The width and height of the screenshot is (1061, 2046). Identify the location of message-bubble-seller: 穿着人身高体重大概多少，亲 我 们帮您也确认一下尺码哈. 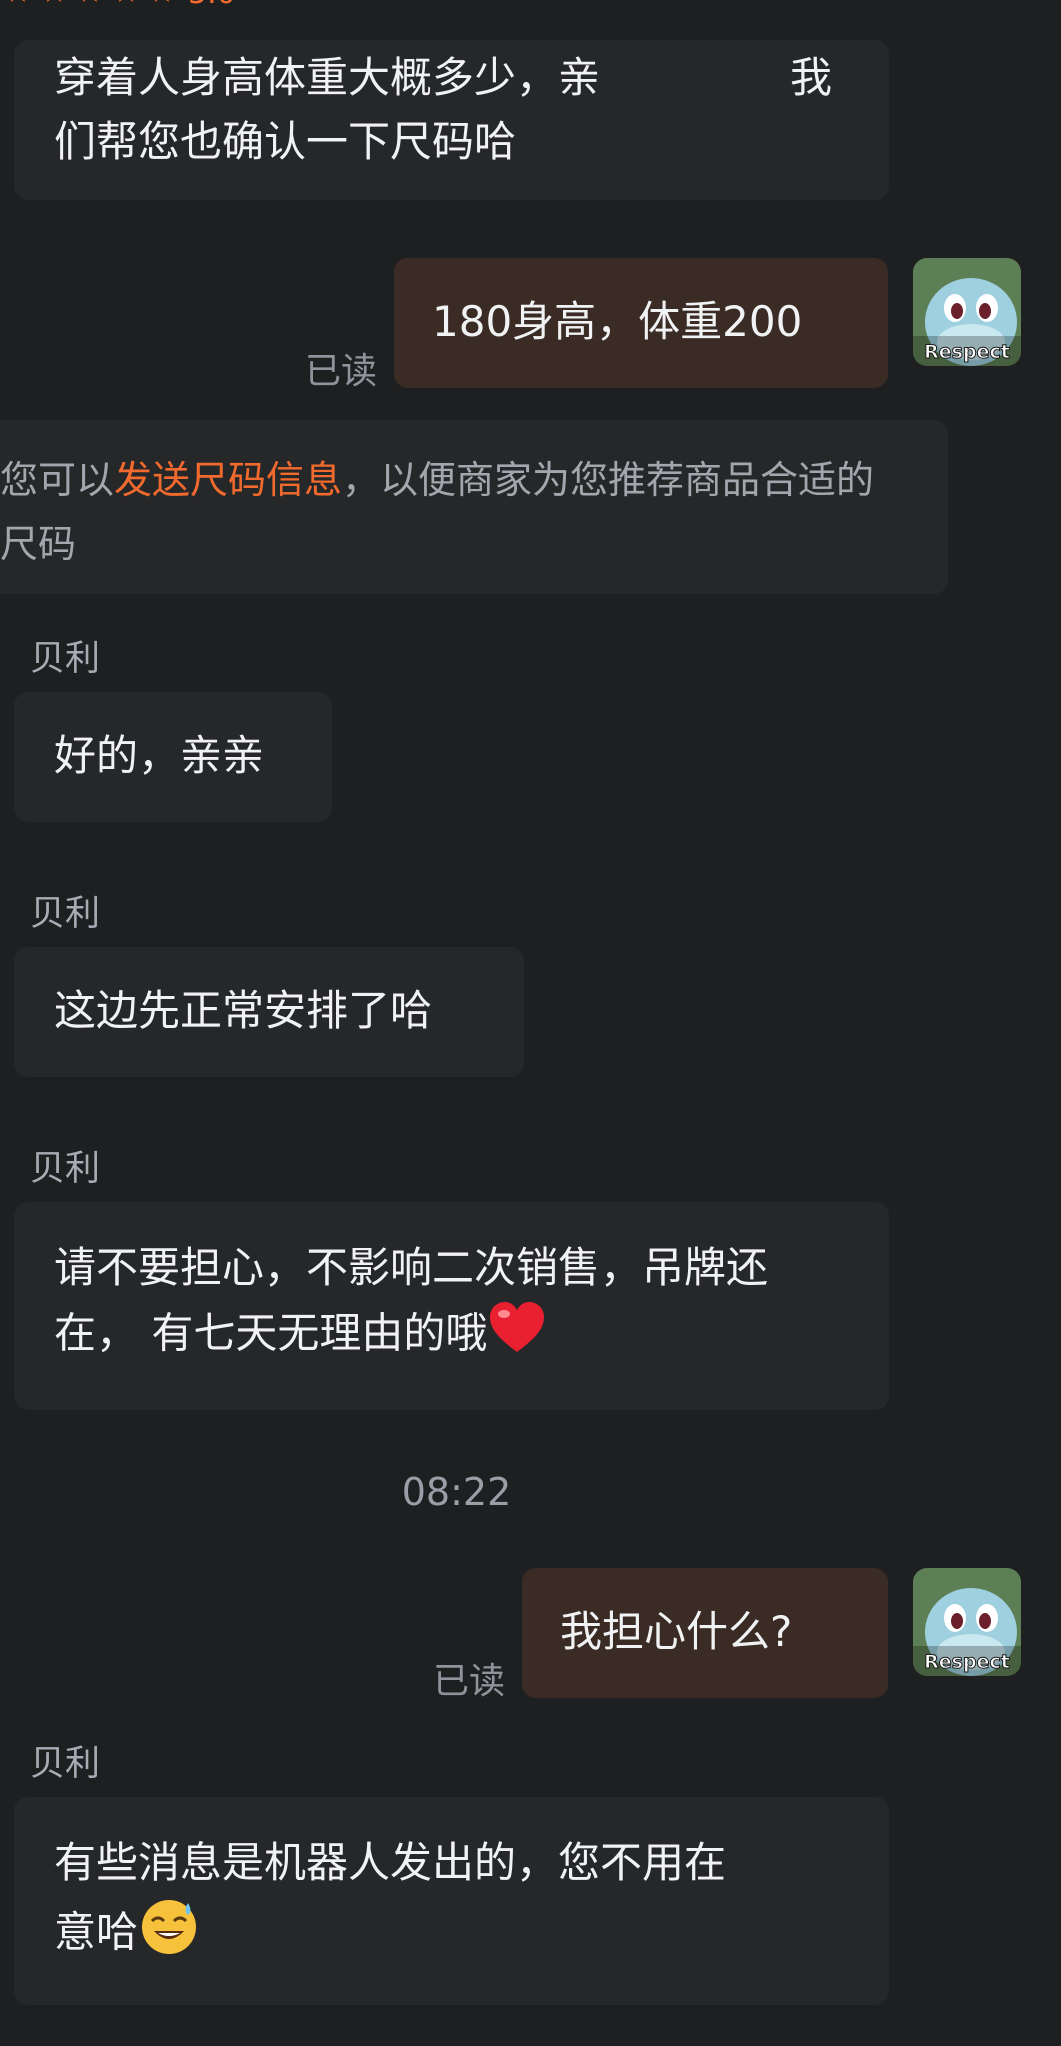
(451, 120).